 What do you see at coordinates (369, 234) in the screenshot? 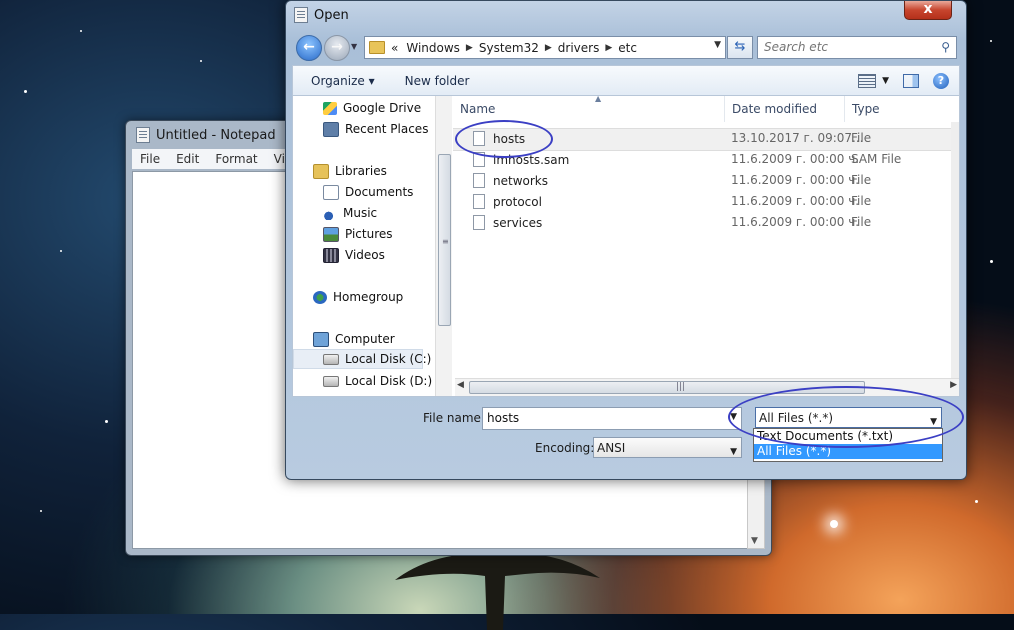
I see `nav-label: Pictures` at bounding box center [369, 234].